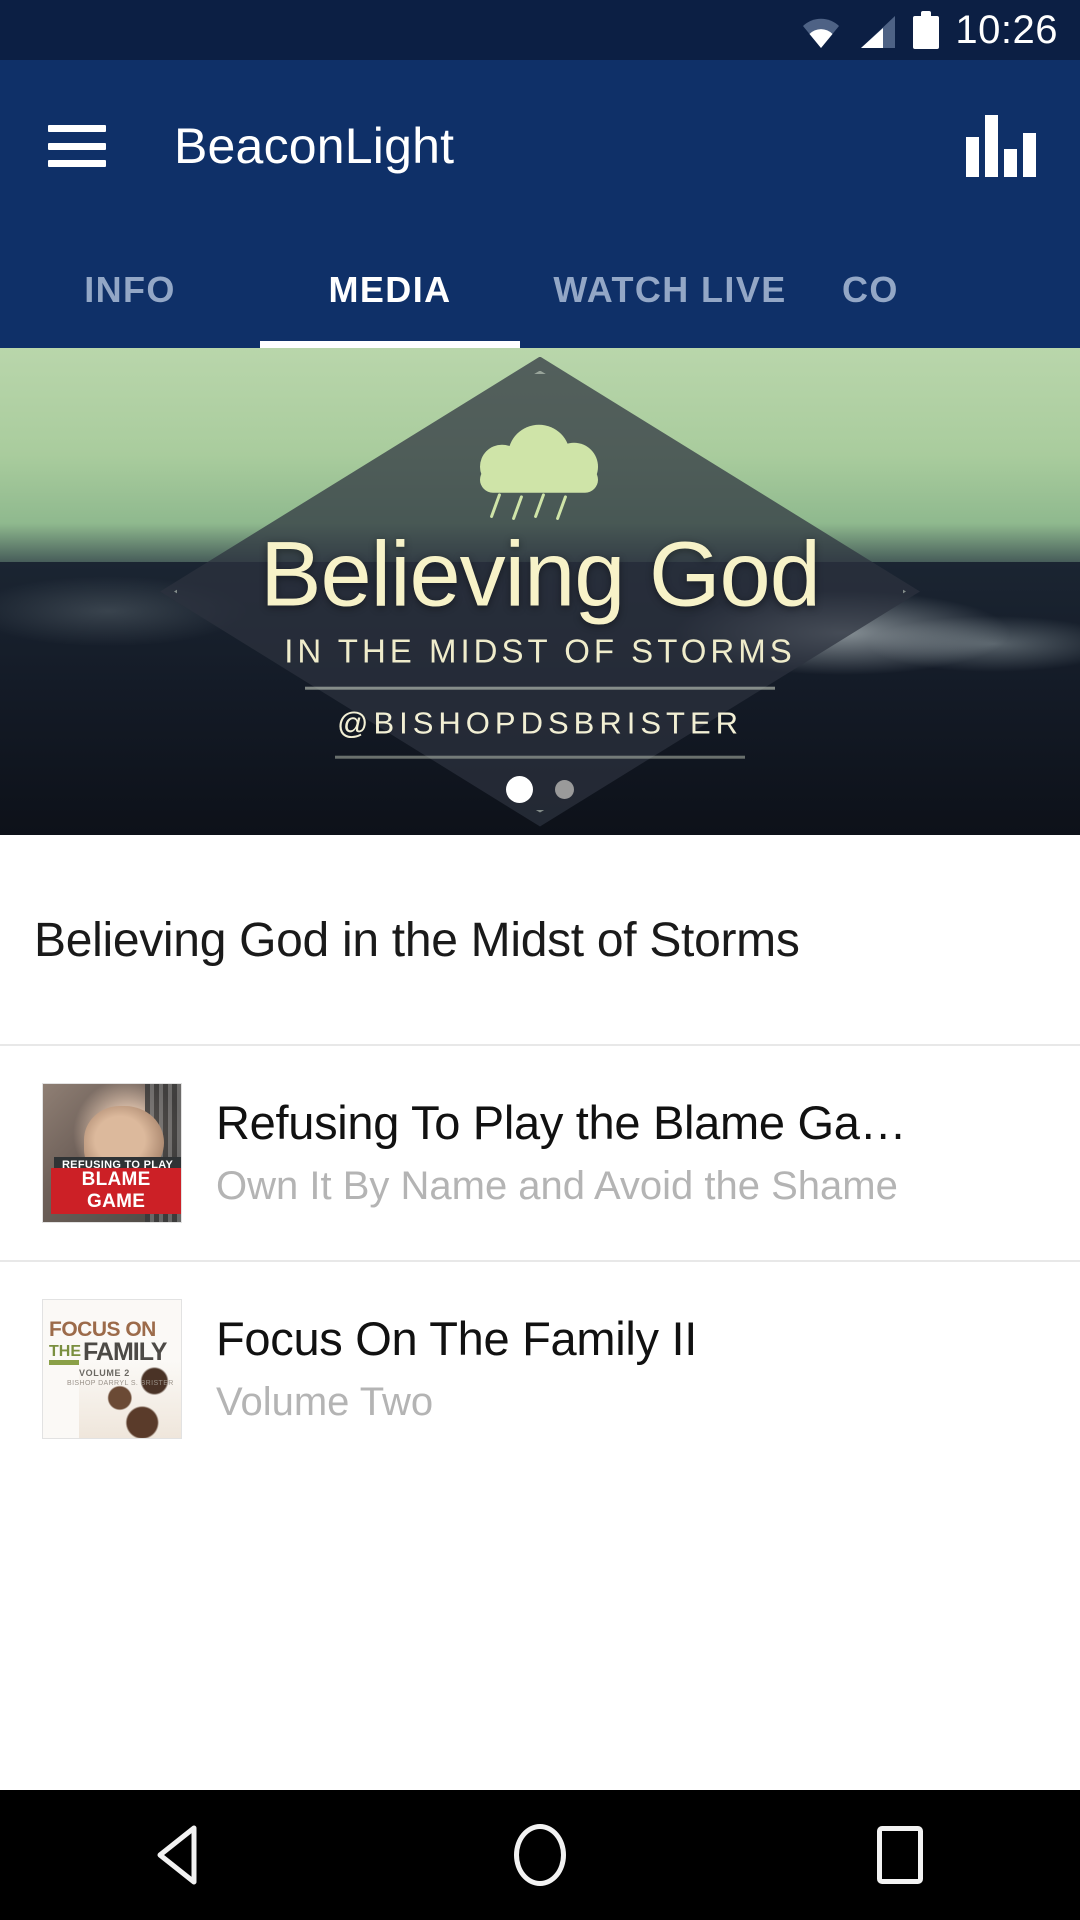 This screenshot has height=1920, width=1080. Describe the element at coordinates (540, 723) in the screenshot. I see `hero-handle: @BISHOPDSBRISTER` at that location.